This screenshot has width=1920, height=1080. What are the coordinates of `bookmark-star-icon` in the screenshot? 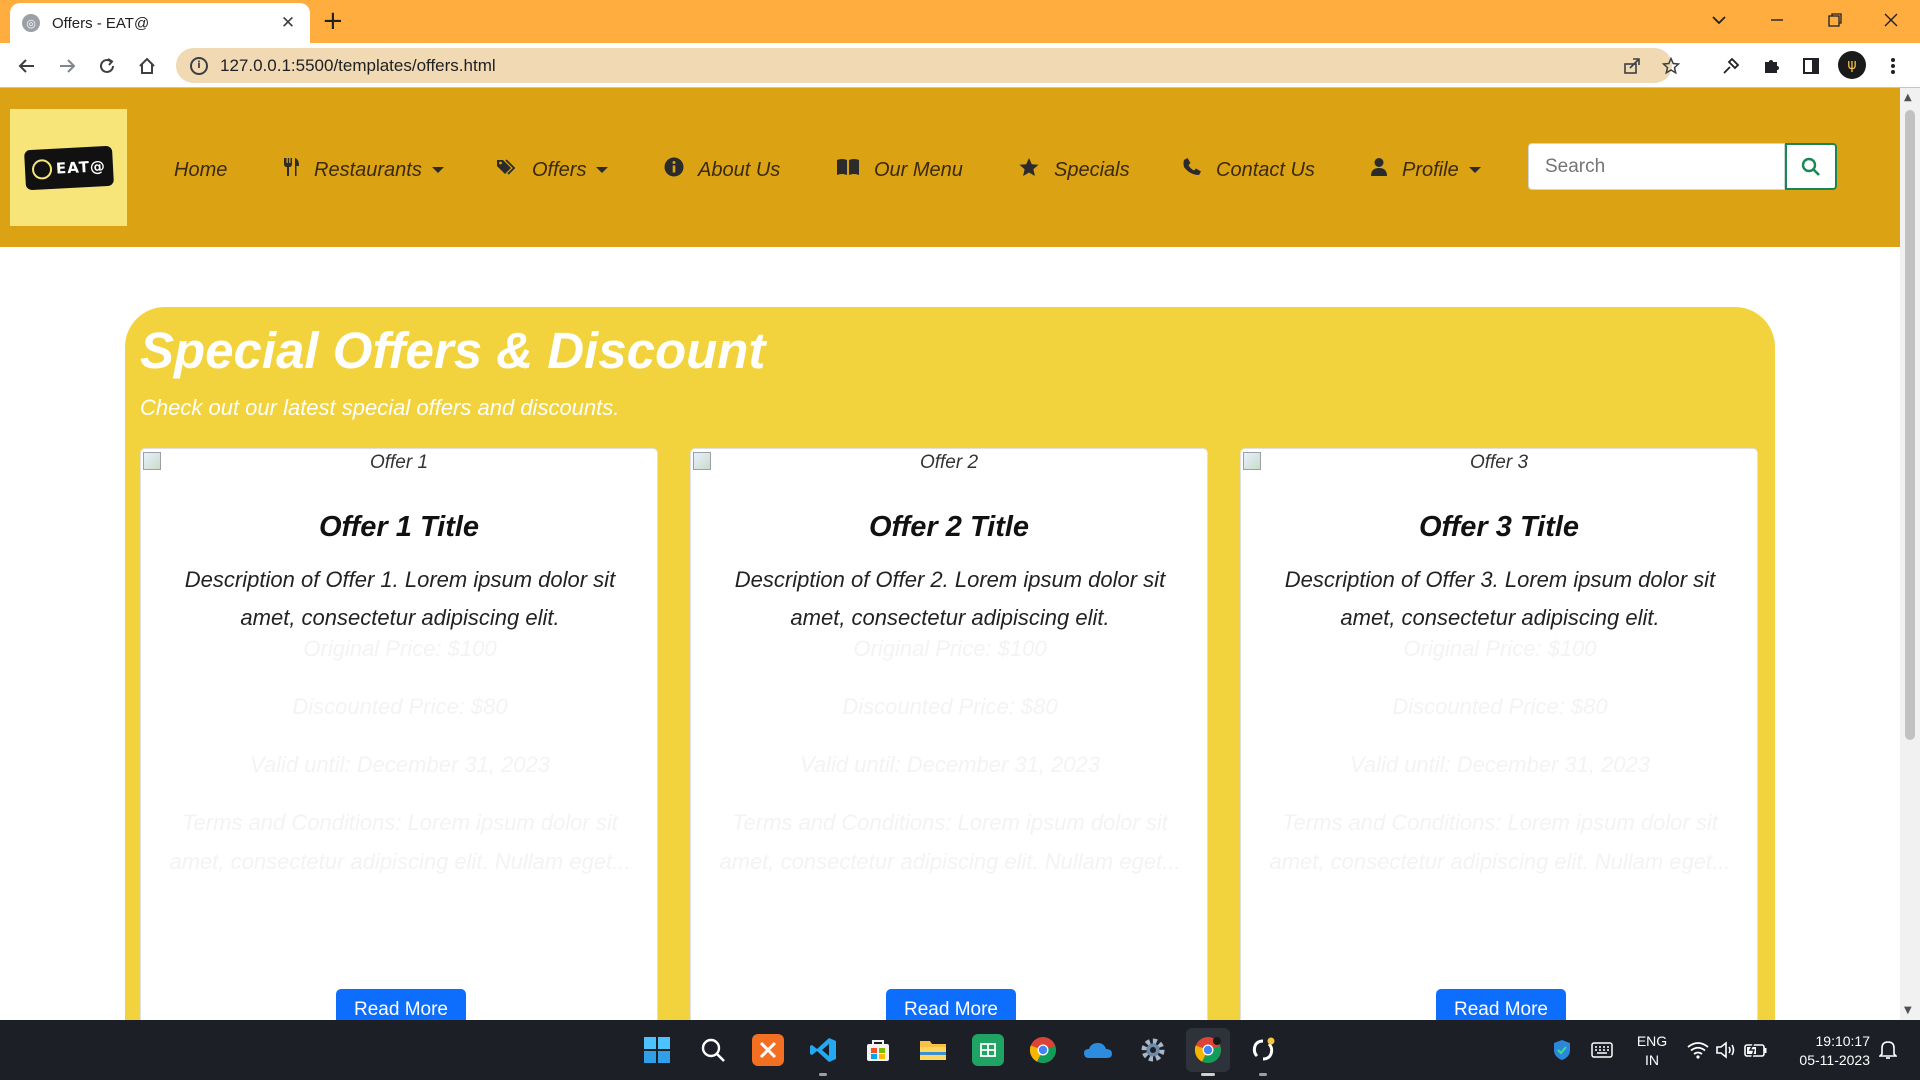 It's located at (1671, 65).